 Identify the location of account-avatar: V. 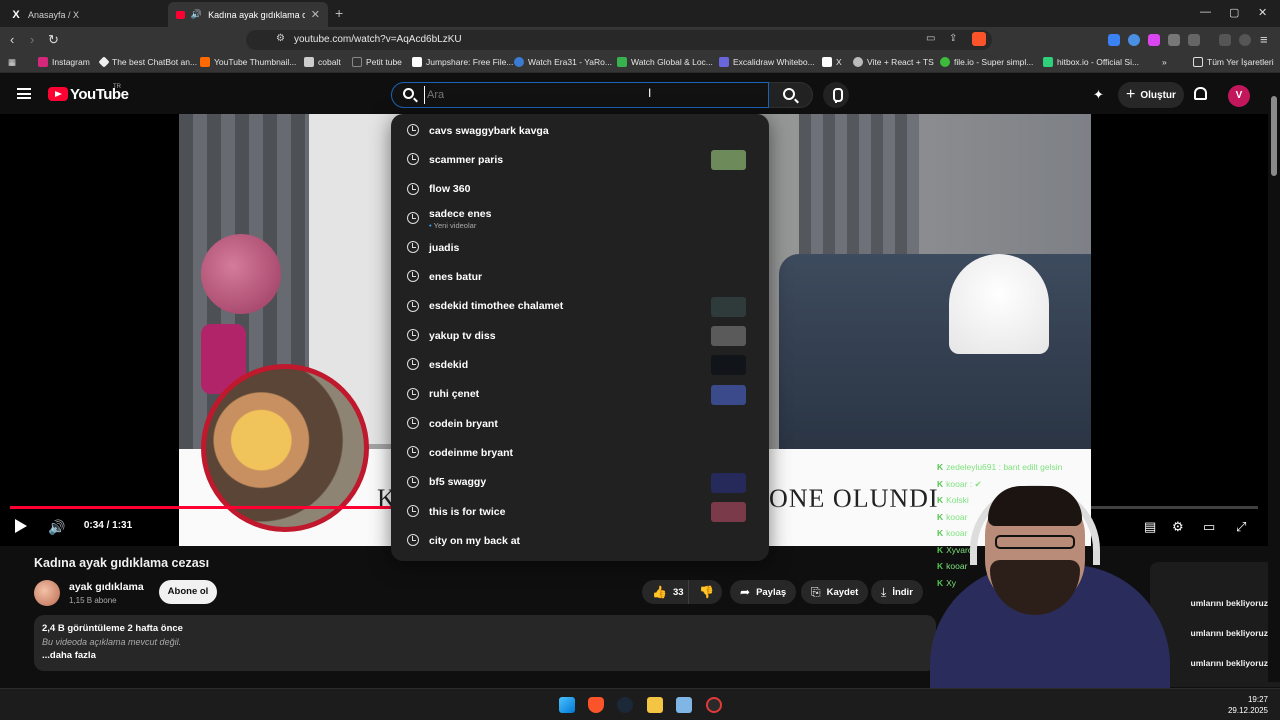
(1239, 96).